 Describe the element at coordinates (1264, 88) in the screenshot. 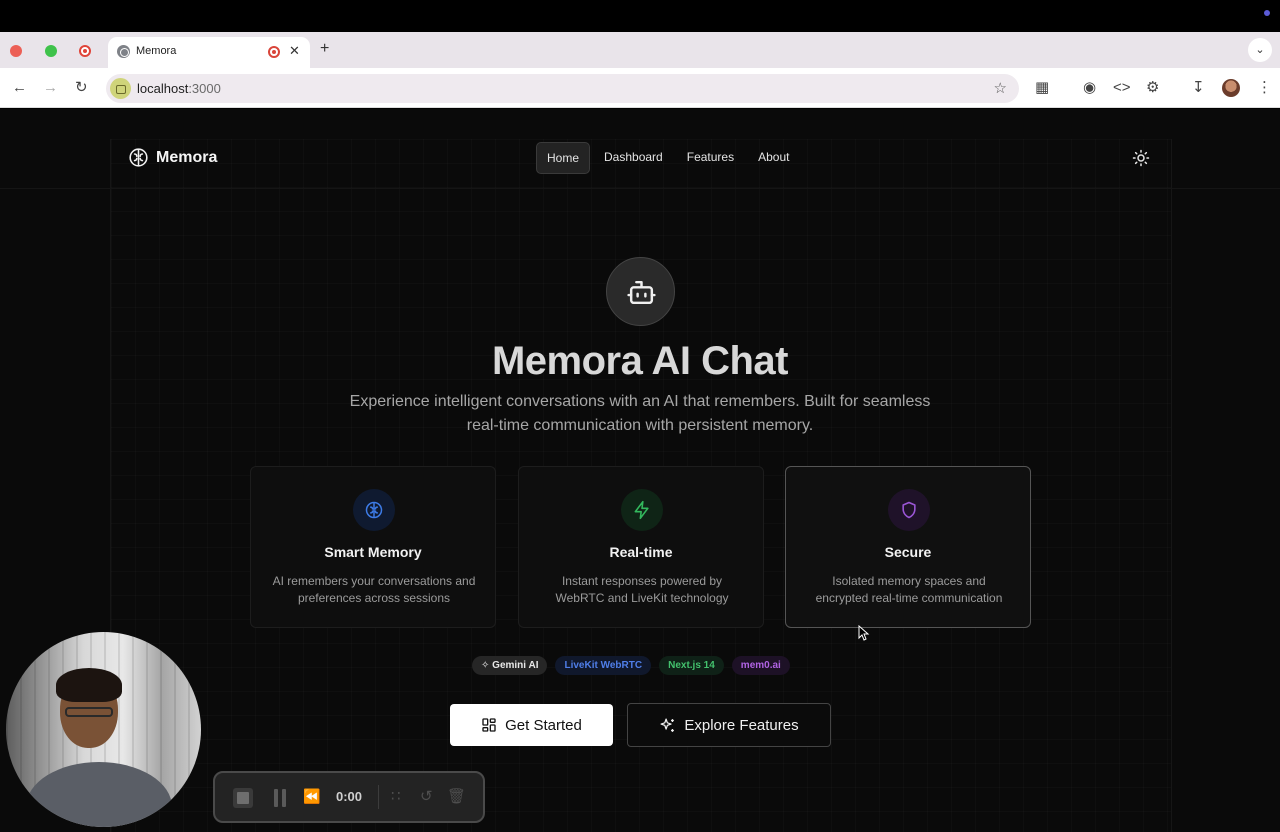

I see `menu-kebab-icon: ⋮` at that location.